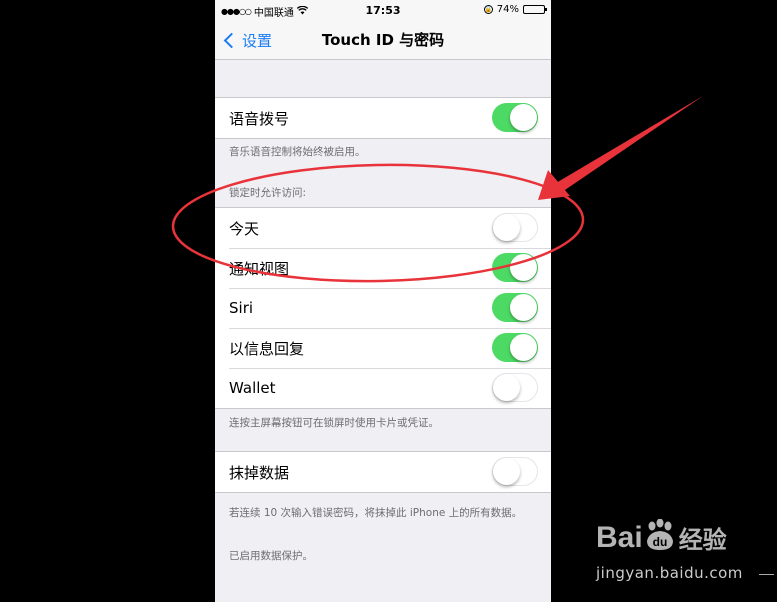 The height and width of the screenshot is (602, 777). Describe the element at coordinates (334, 423) in the screenshot. I see `lock-access-footer: 连按主屏幕按钮可在锁屏时使用卡片或凭证。` at that location.